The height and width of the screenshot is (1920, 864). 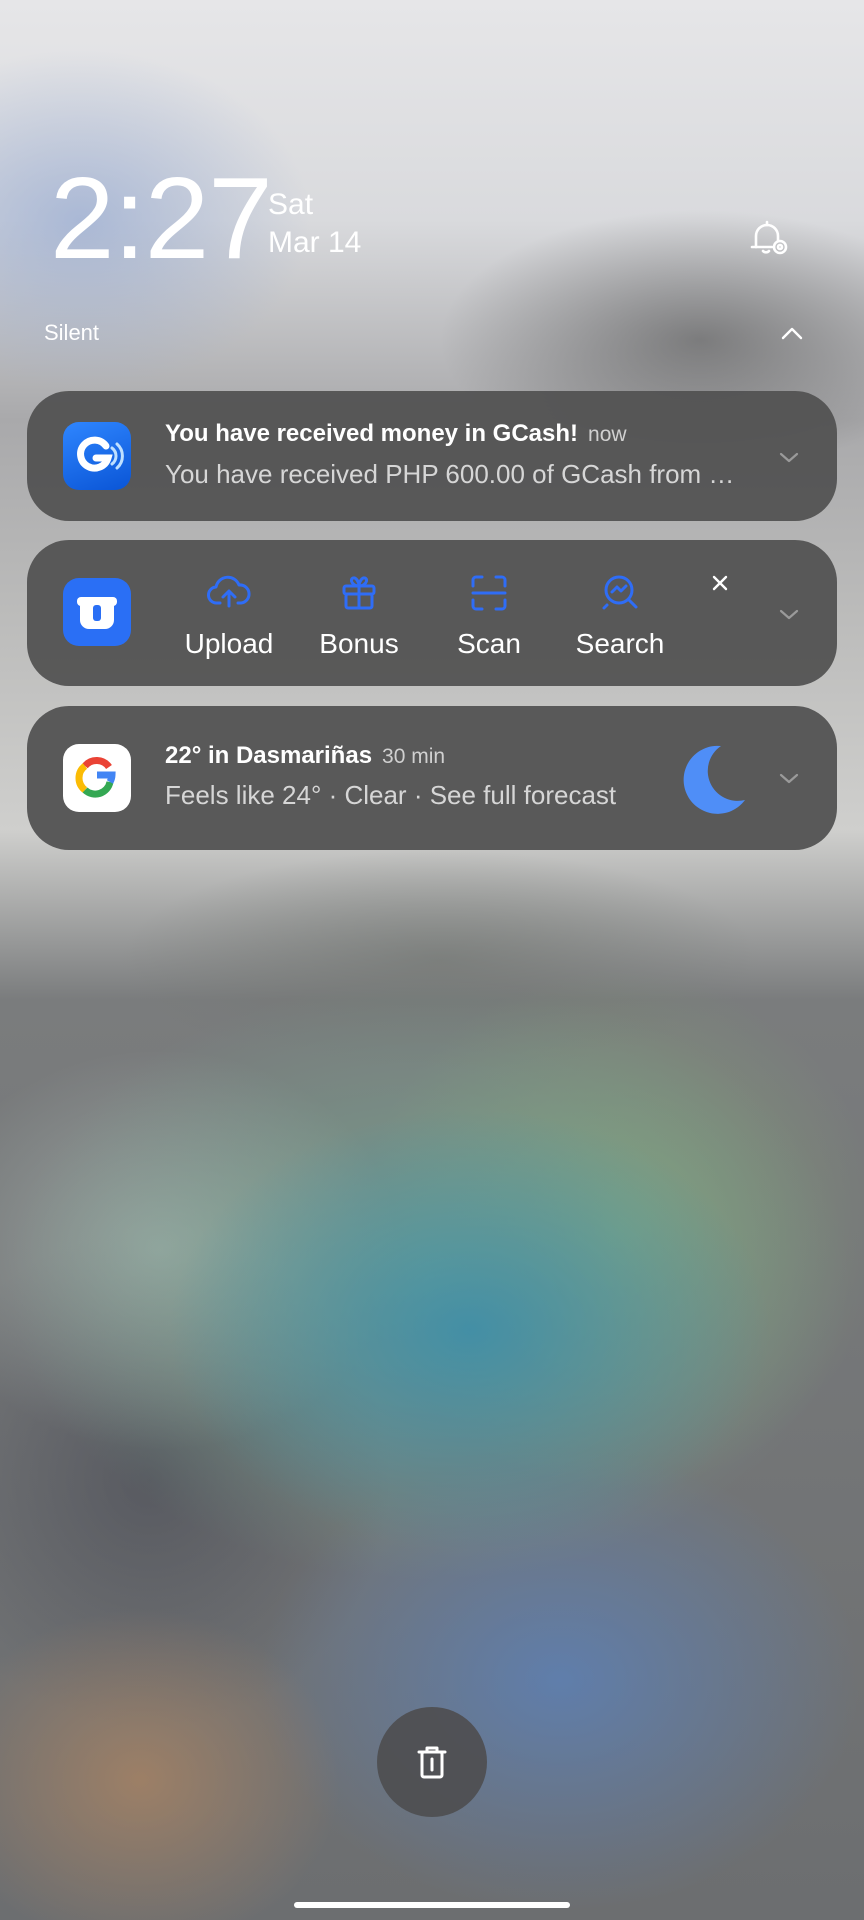 What do you see at coordinates (97, 456) in the screenshot?
I see `gcash-icon` at bounding box center [97, 456].